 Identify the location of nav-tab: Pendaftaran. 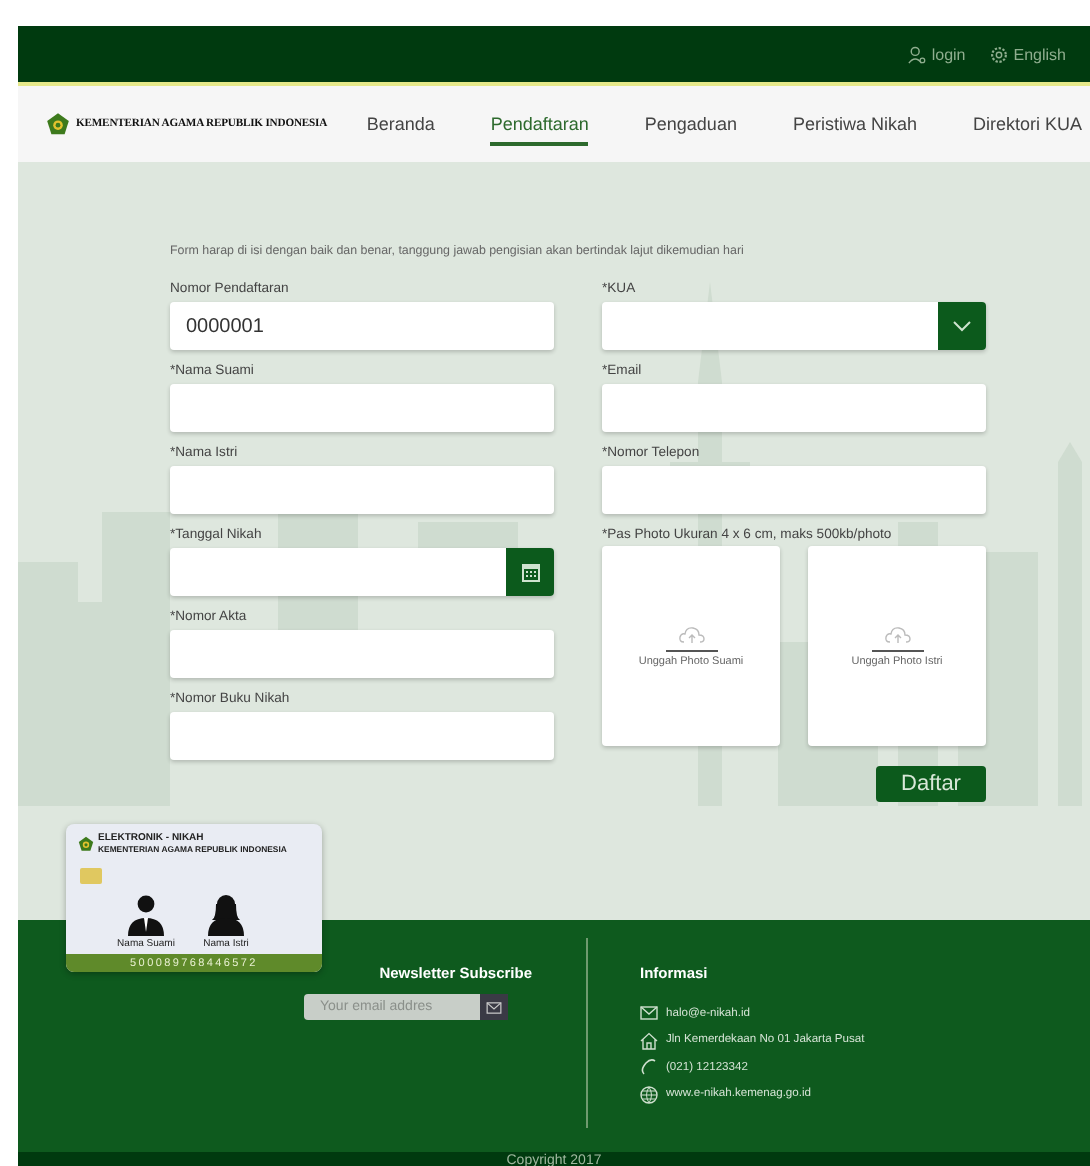
(539, 124).